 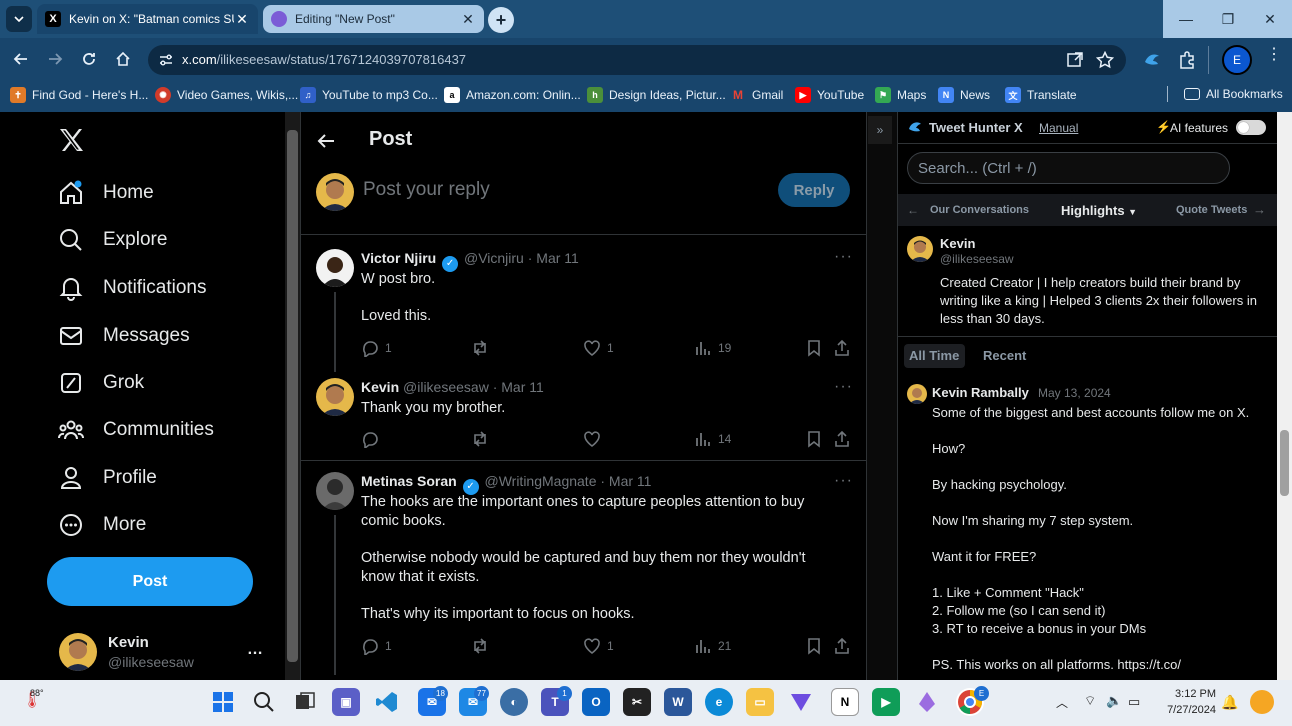 I want to click on nav-more: More, so click(x=101, y=525).